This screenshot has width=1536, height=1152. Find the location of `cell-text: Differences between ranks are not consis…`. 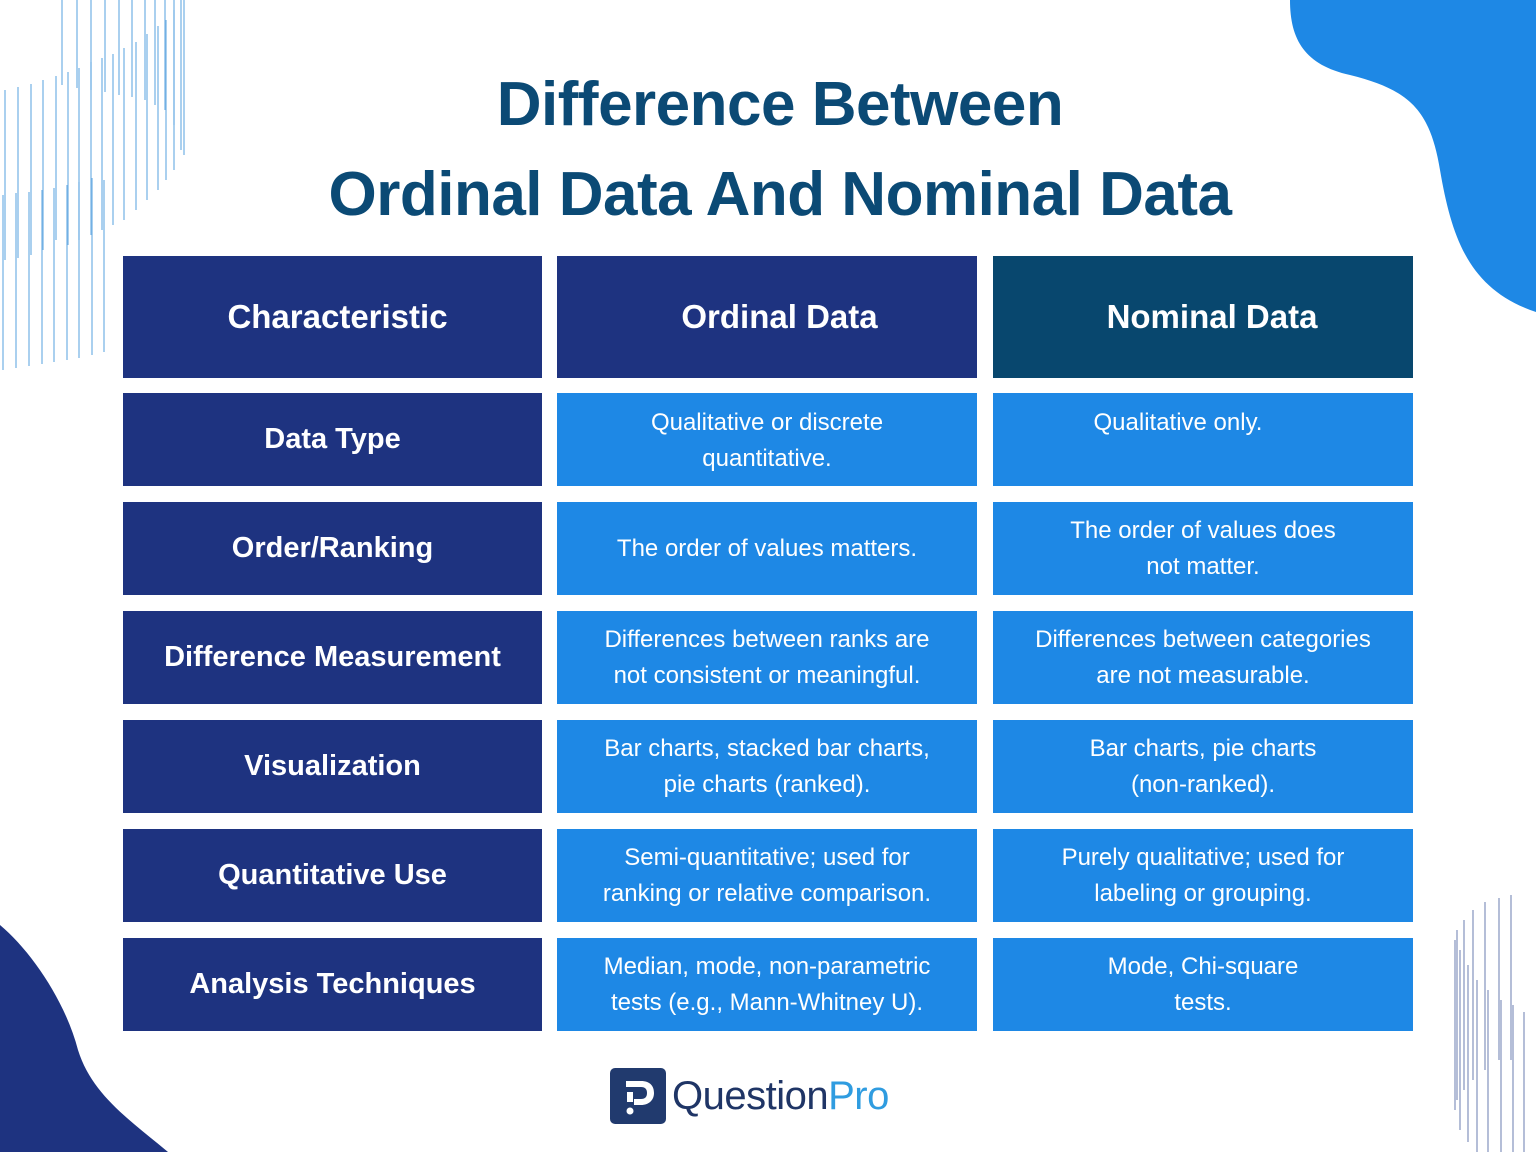

cell-text: Differences between ranks are not consis… is located at coordinates (767, 657).